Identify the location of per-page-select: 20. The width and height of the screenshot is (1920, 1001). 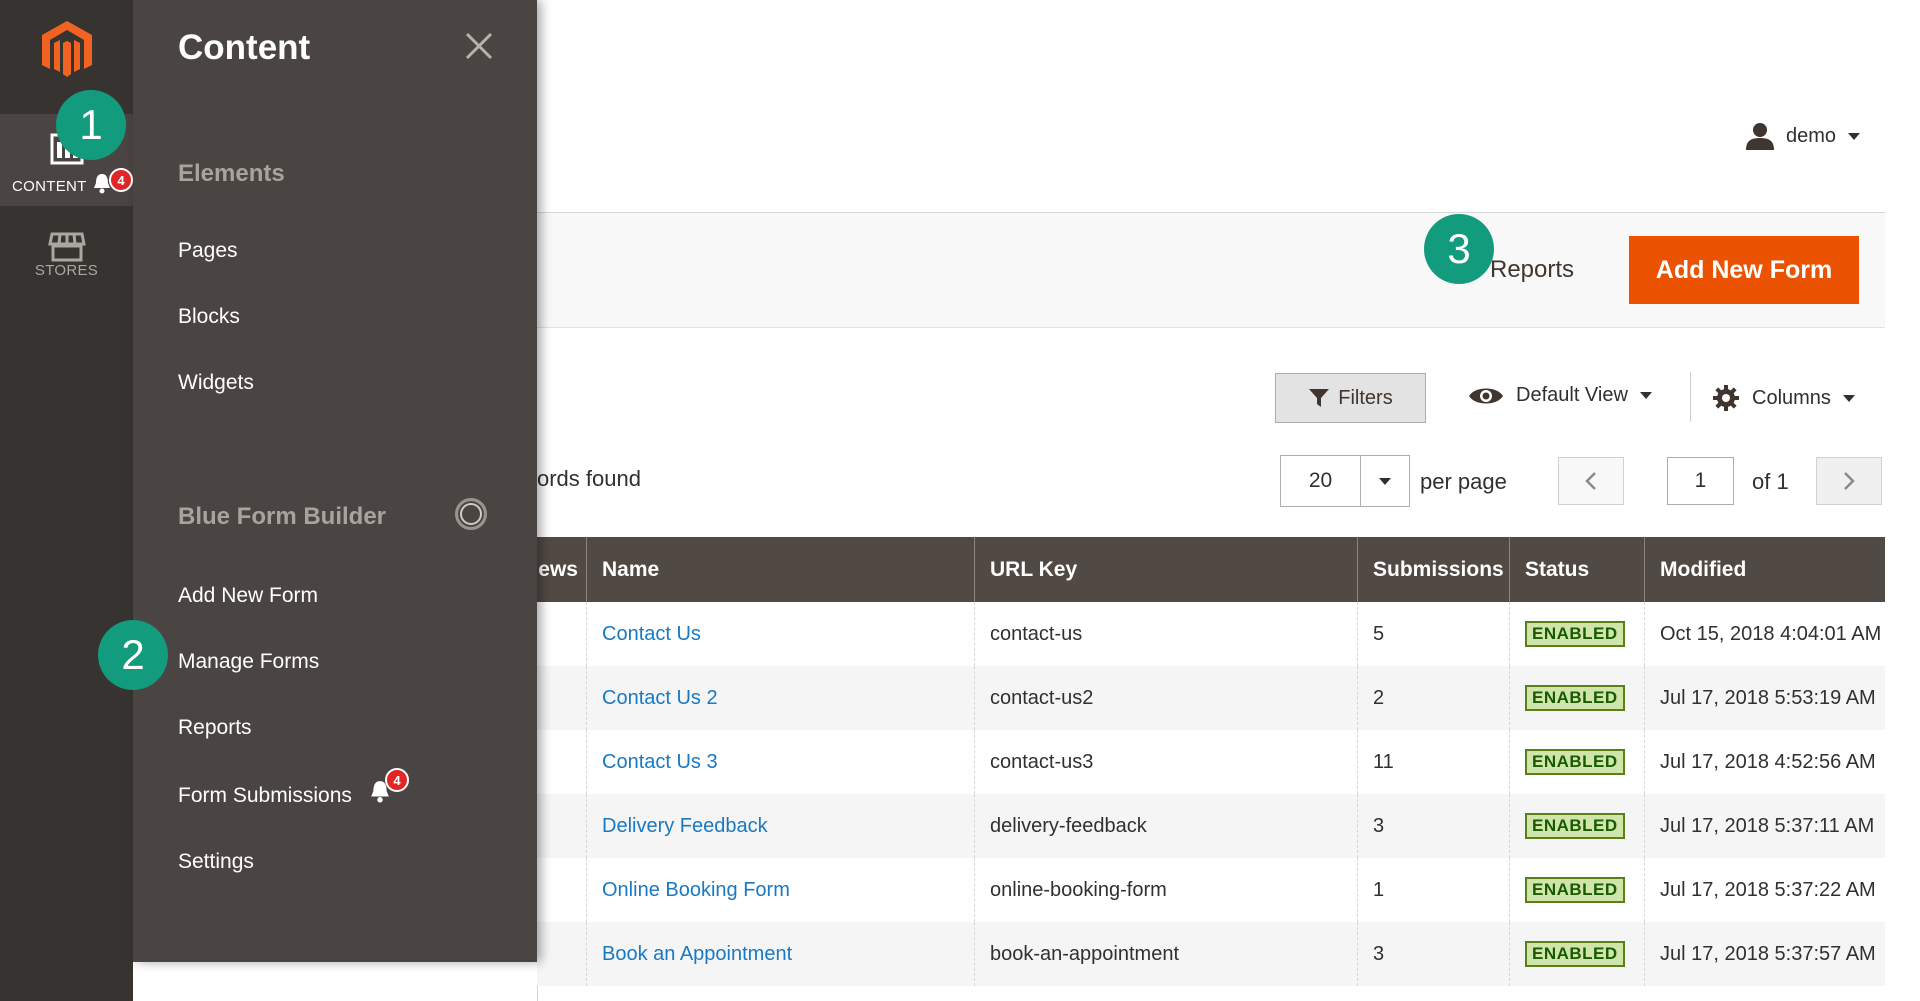
(1345, 481).